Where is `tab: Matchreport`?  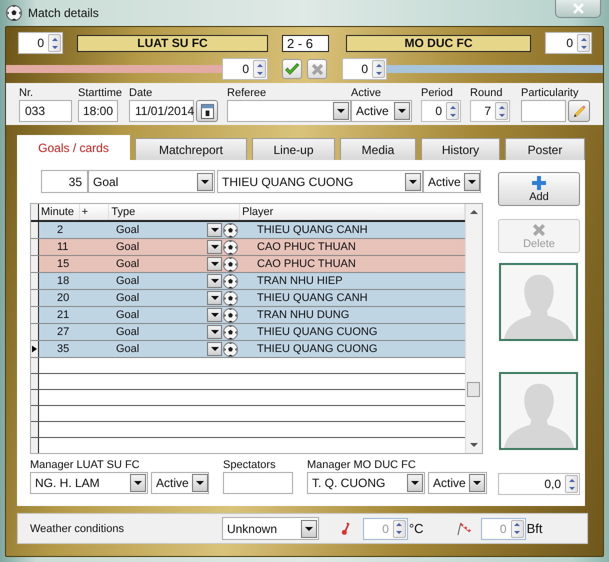 tab: Matchreport is located at coordinates (191, 149).